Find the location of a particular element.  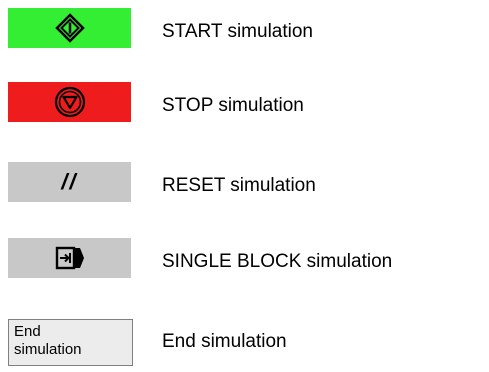

end-button-line1: End is located at coordinates (27, 331).